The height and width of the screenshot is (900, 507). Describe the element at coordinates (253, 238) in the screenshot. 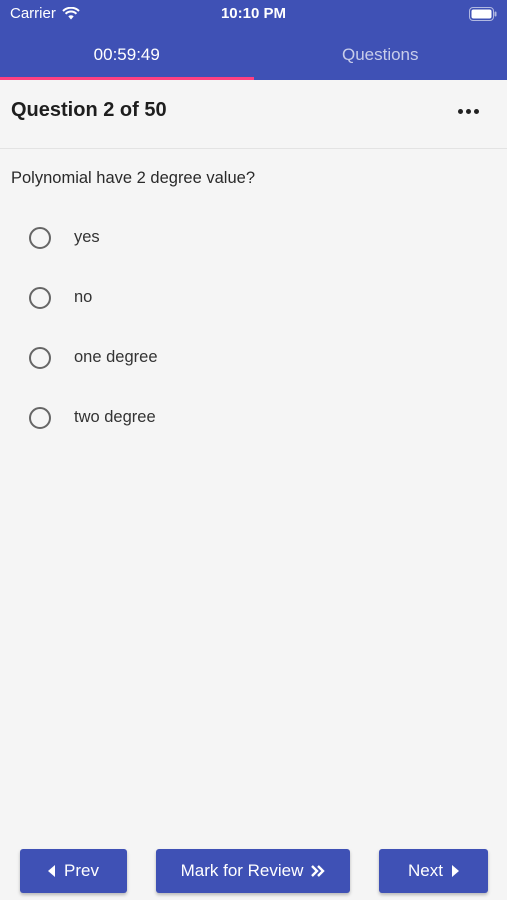

I see `answer-option: yes` at that location.